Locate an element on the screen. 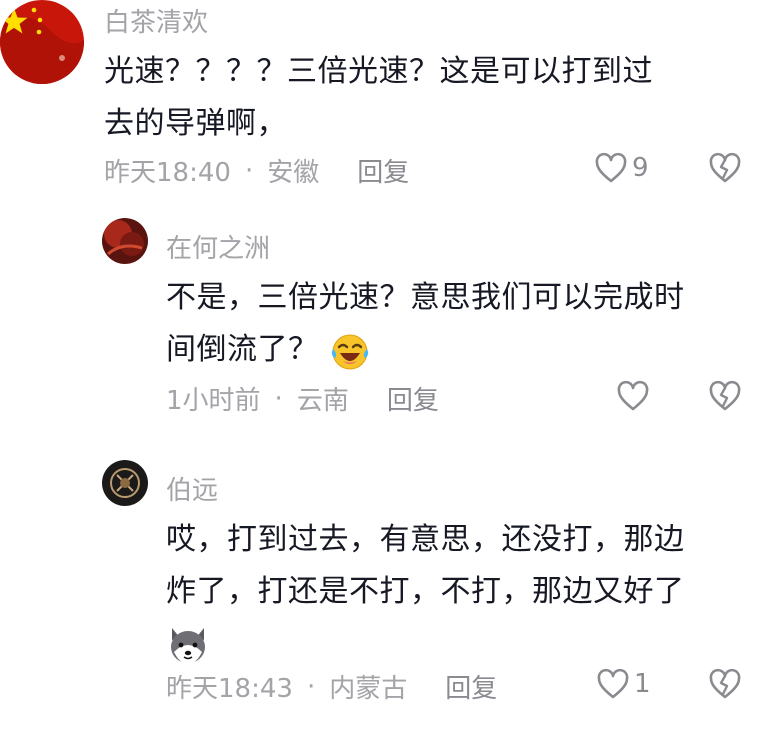 The image size is (763, 731). like-button: 1 is located at coordinates (623, 684).